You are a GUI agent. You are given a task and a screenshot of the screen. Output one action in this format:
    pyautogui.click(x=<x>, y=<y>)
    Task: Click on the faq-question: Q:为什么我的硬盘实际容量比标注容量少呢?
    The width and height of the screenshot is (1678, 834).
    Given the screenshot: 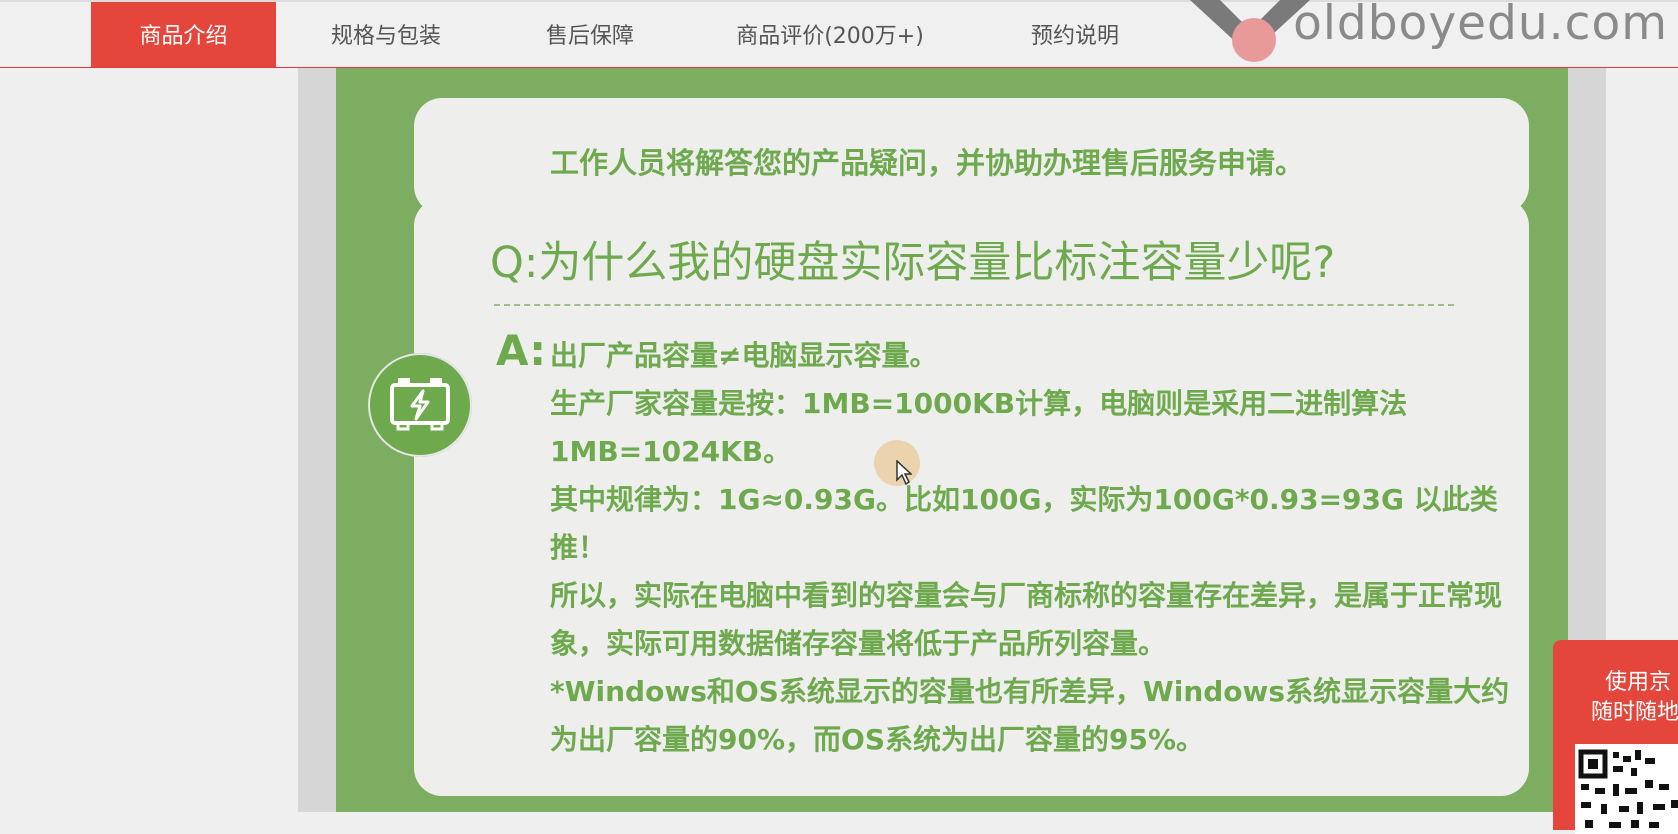 What is the action you would take?
    pyautogui.click(x=913, y=263)
    